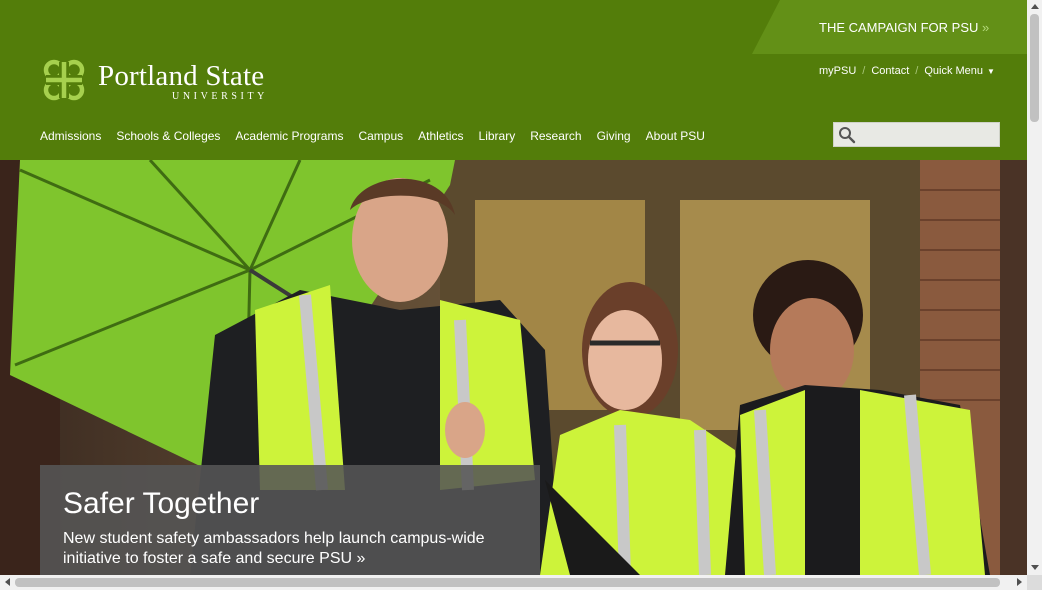 Image resolution: width=1042 pixels, height=590 pixels. Describe the element at coordinates (954, 71) in the screenshot. I see `quick-menu-label: Quick Menu` at that location.